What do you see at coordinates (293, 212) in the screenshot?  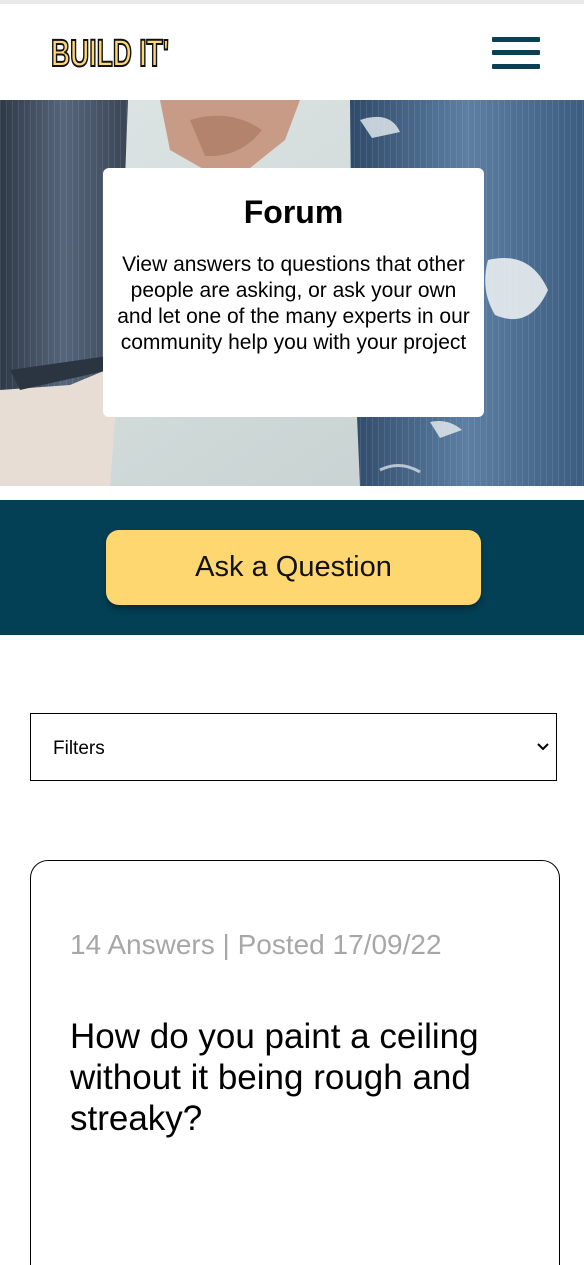 I see `page-title: Forum` at bounding box center [293, 212].